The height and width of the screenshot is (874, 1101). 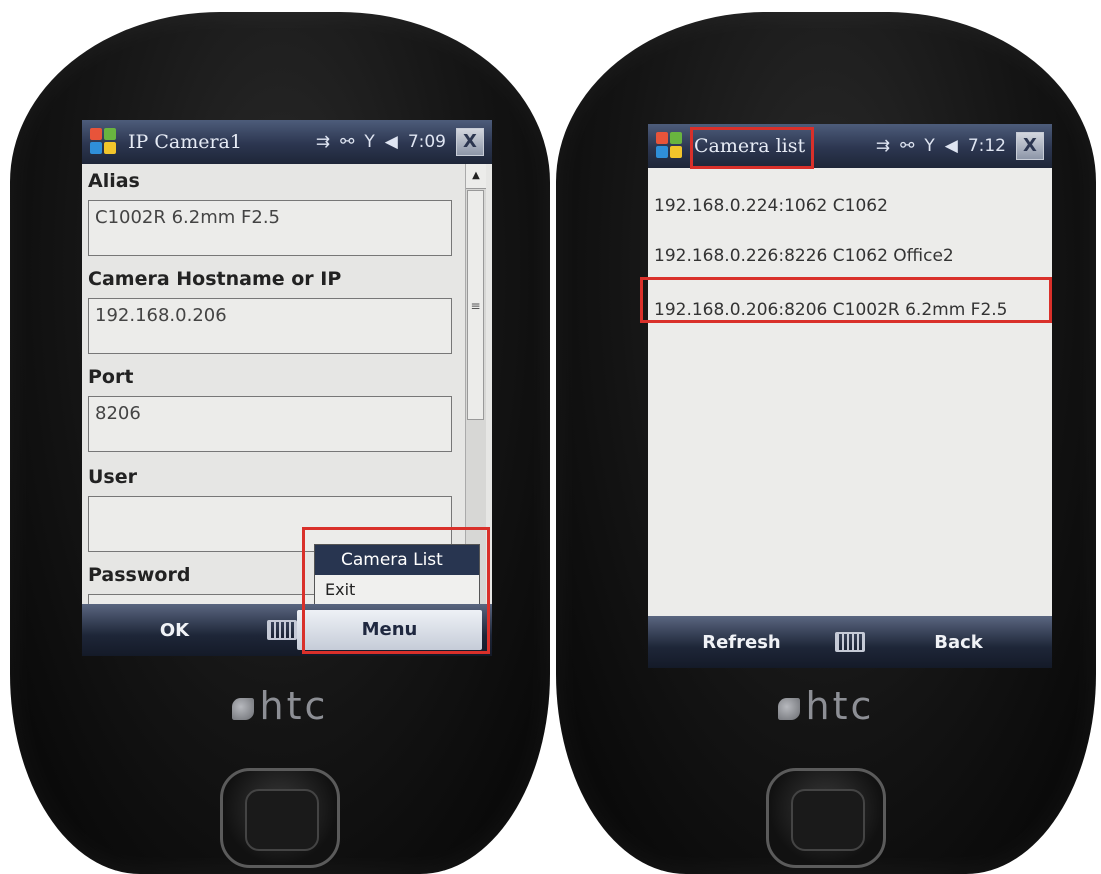 I want to click on alias-label: Alias, so click(x=114, y=181).